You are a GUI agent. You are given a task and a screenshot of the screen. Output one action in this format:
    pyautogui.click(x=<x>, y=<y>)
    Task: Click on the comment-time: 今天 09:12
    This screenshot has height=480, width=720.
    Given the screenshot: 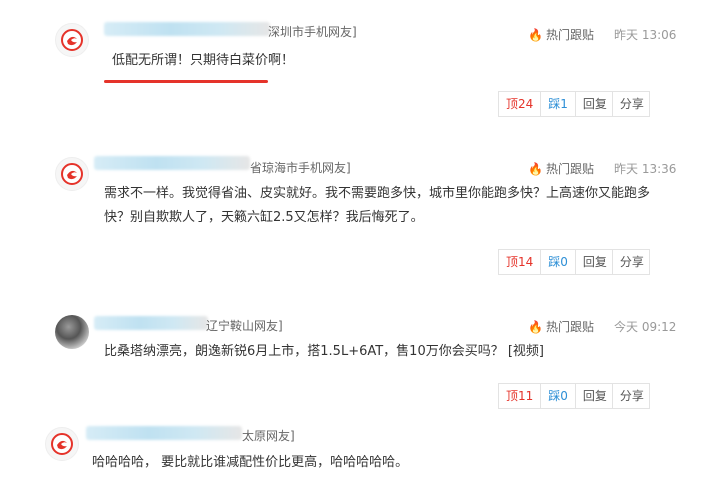 What is the action you would take?
    pyautogui.click(x=645, y=327)
    